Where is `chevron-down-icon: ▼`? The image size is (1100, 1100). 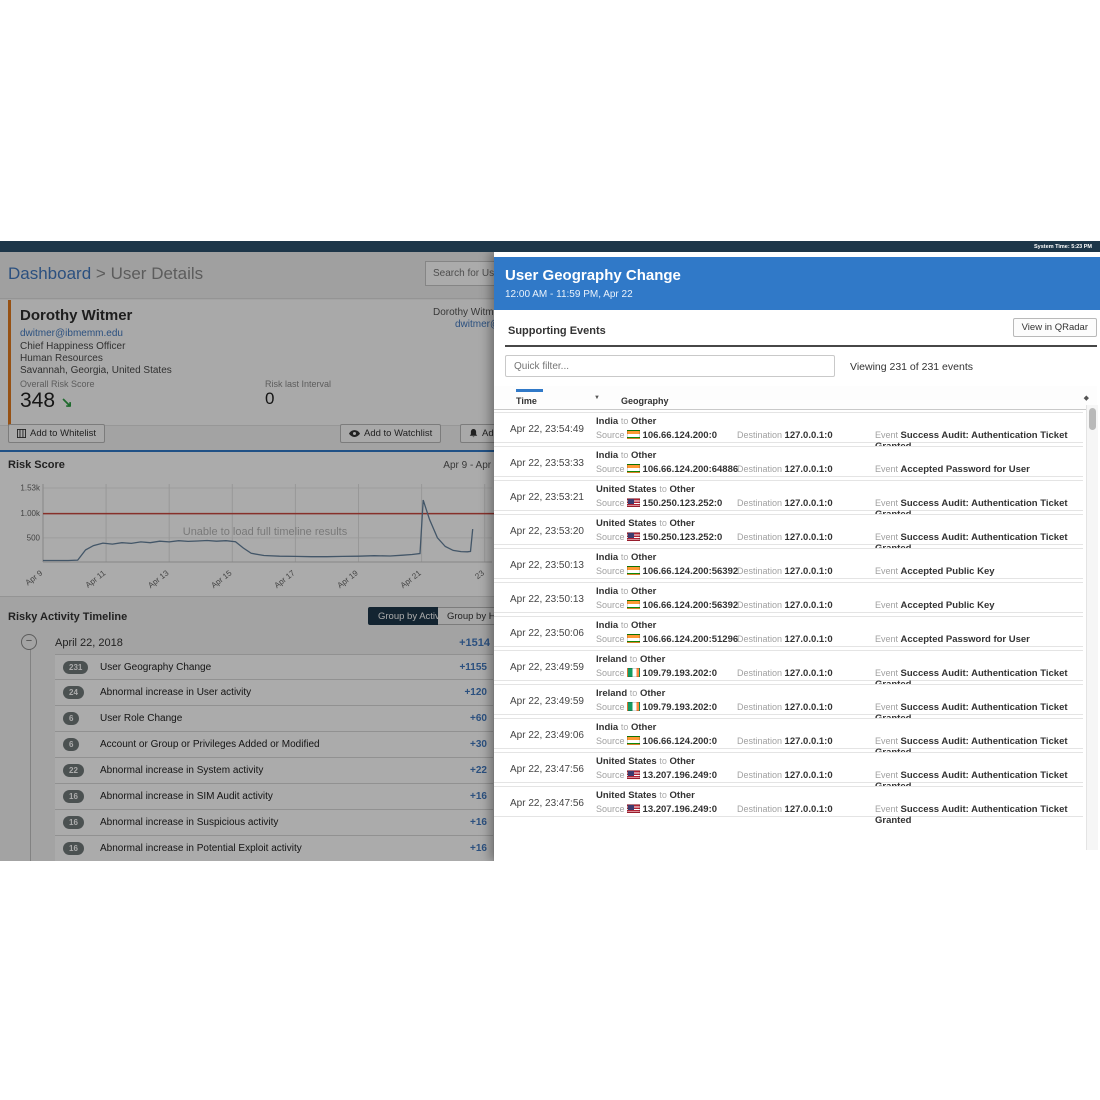
chevron-down-icon: ▼ is located at coordinates (597, 398).